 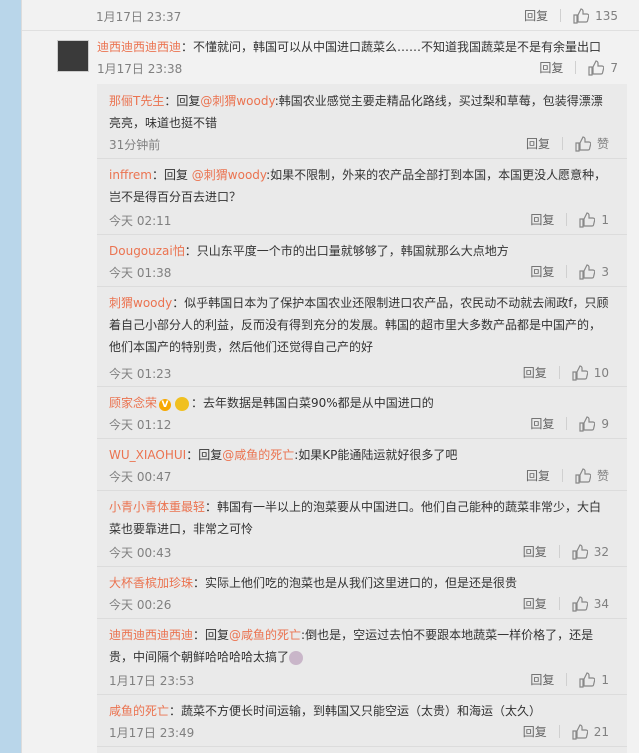 I want to click on like-count: 9, so click(x=605, y=423).